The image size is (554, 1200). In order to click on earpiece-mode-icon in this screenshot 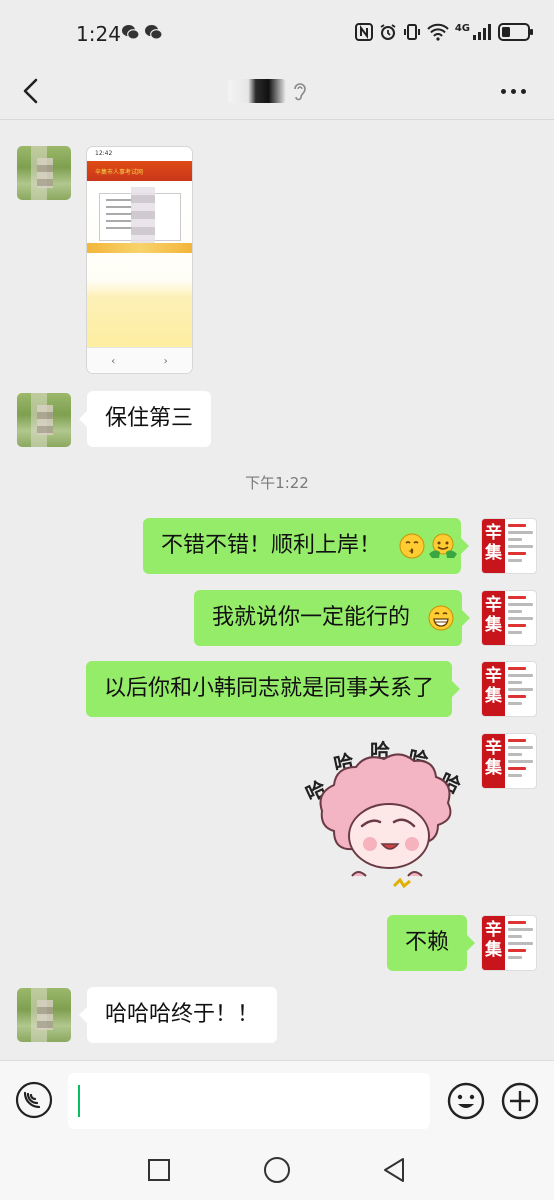, I will do `click(300, 91)`.